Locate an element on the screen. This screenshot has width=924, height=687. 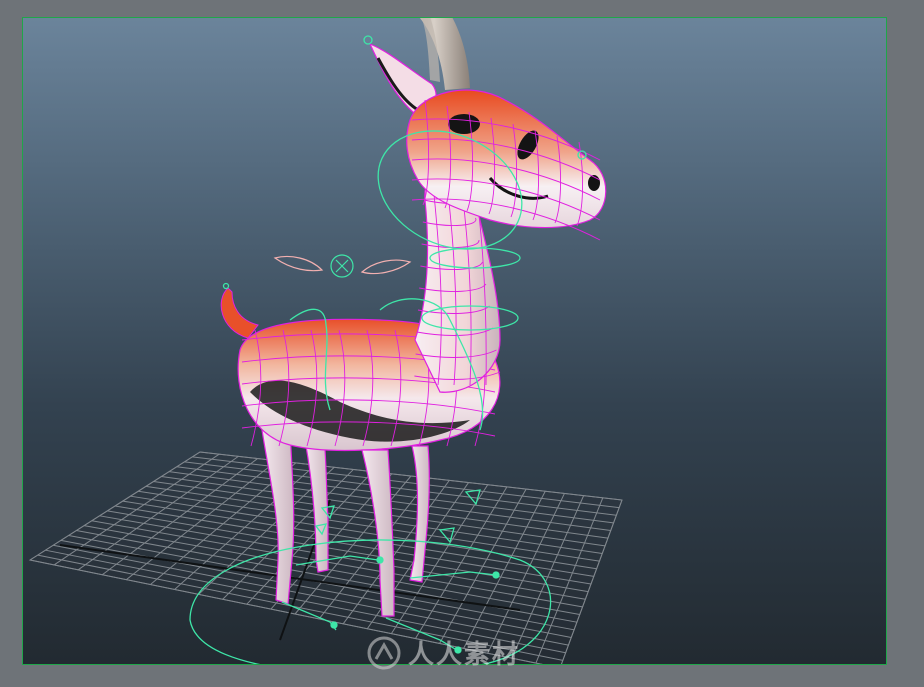
rr-sc-logo-icon is located at coordinates (384, 652).